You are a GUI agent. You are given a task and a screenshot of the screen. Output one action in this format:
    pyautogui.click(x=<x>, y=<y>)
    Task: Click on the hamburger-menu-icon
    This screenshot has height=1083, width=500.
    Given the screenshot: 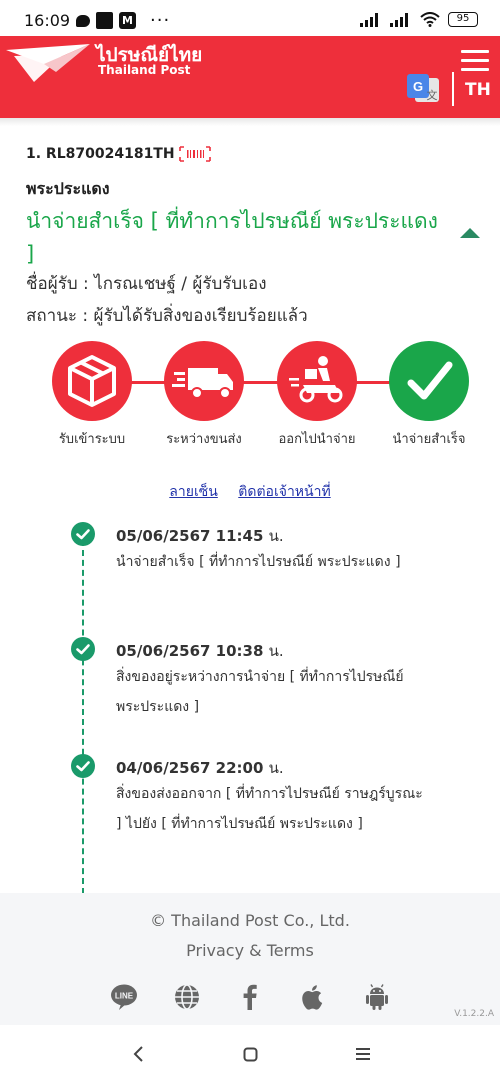 What is the action you would take?
    pyautogui.click(x=475, y=61)
    